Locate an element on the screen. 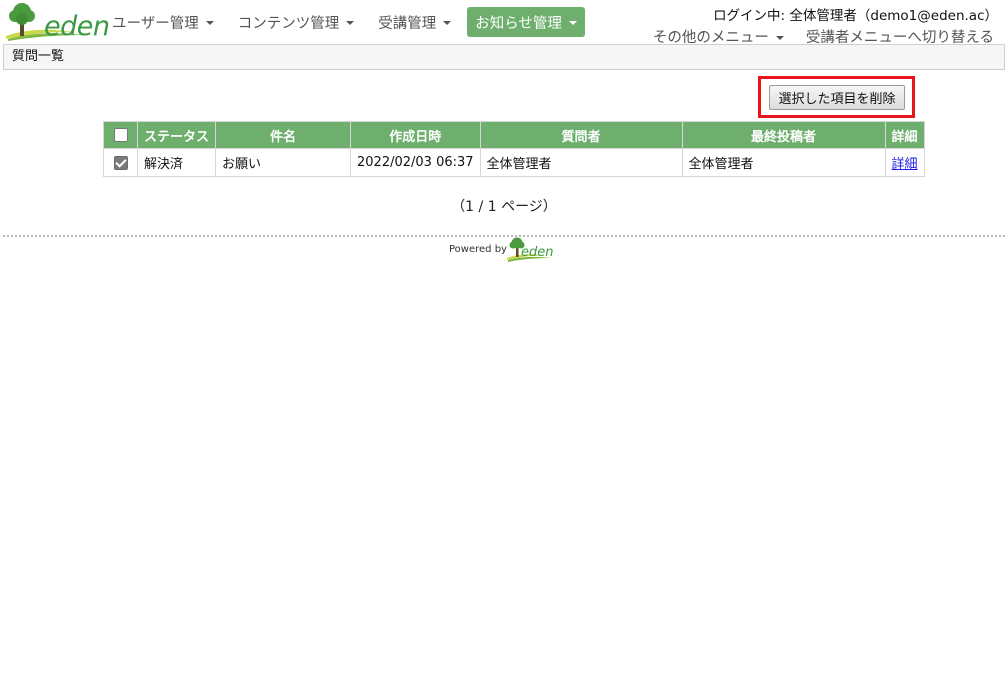 This screenshot has width=1008, height=680. last-poster-cell: 全体管理者 is located at coordinates (783, 162).